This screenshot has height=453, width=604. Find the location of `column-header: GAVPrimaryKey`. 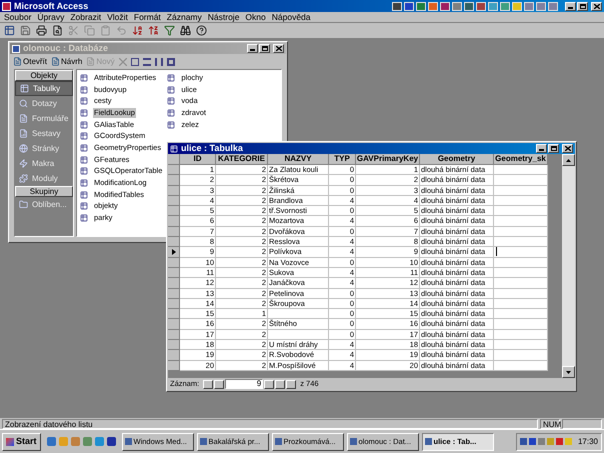

column-header: GAVPrimaryKey is located at coordinates (388, 159).